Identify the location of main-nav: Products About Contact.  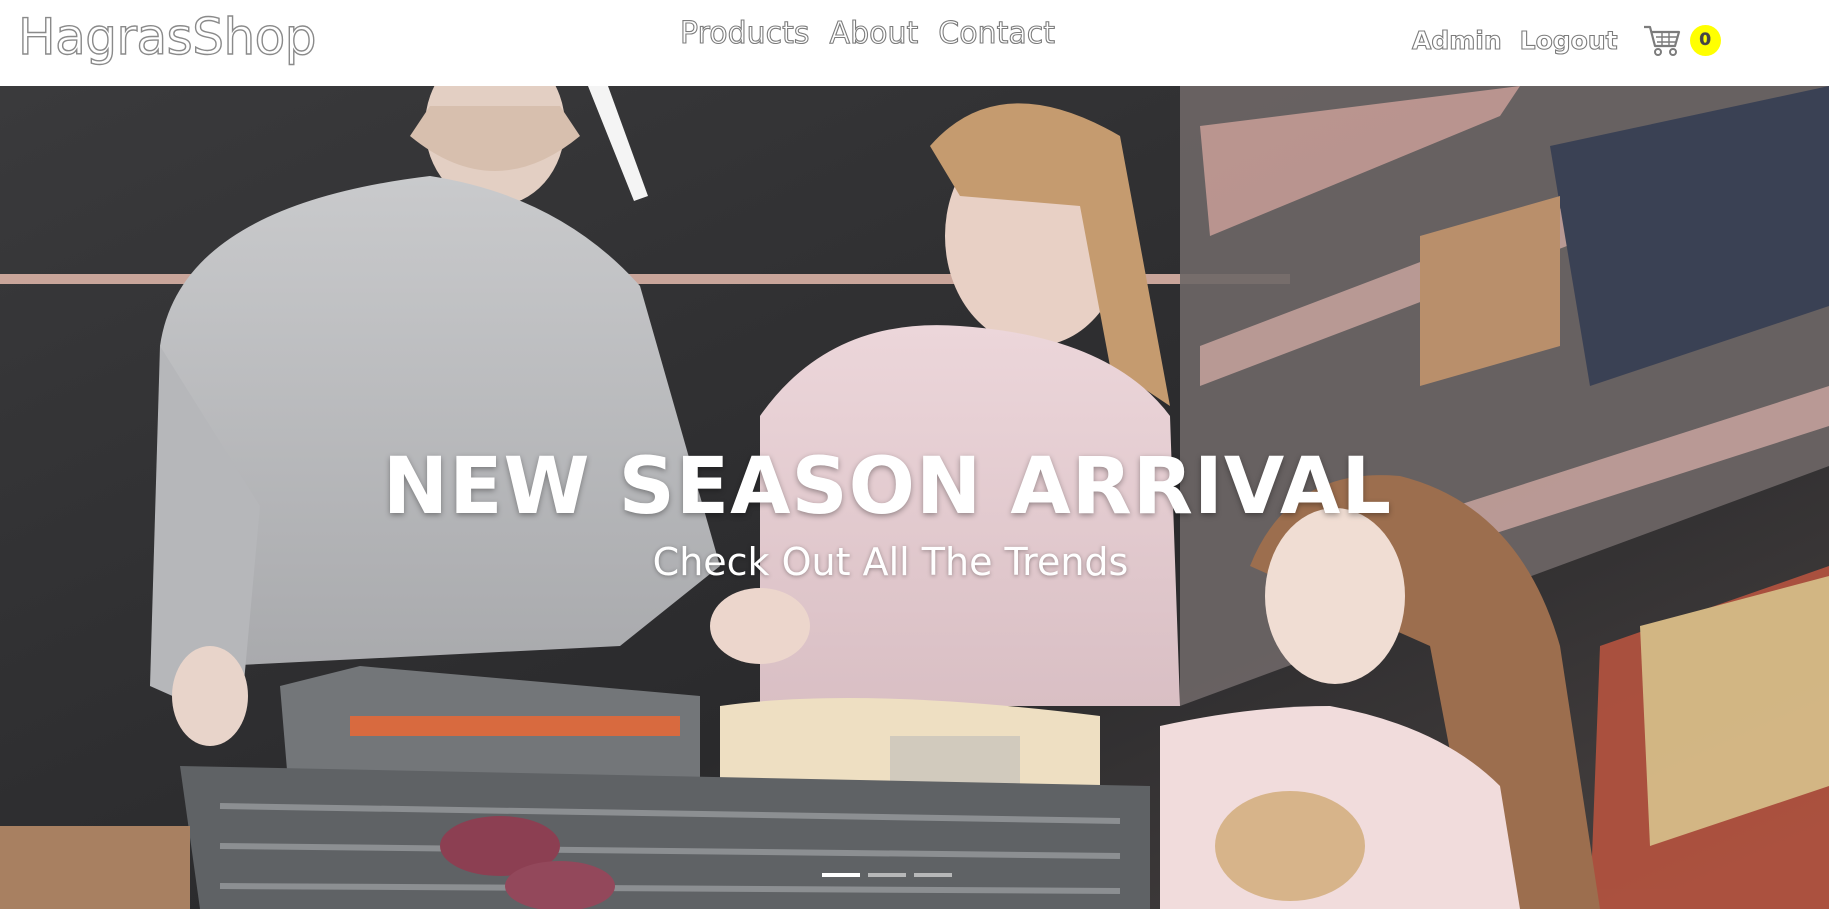
(867, 33).